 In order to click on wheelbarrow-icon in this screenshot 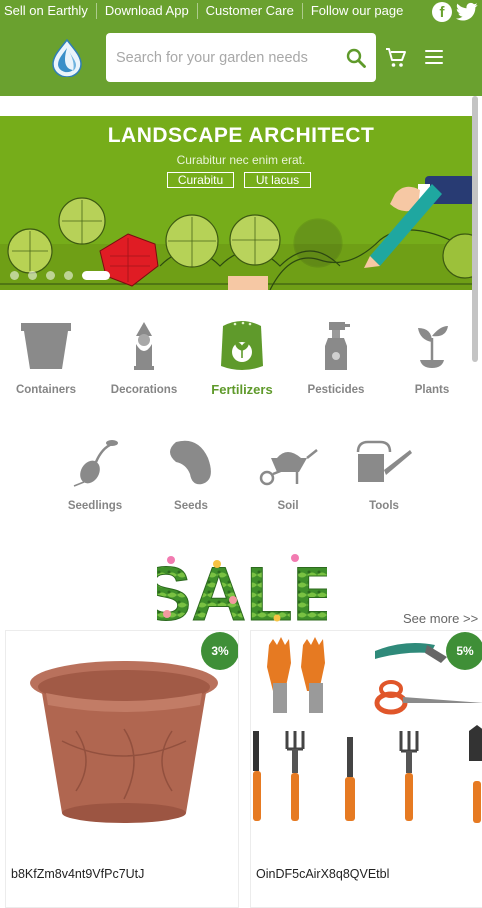, I will do `click(288, 467)`.